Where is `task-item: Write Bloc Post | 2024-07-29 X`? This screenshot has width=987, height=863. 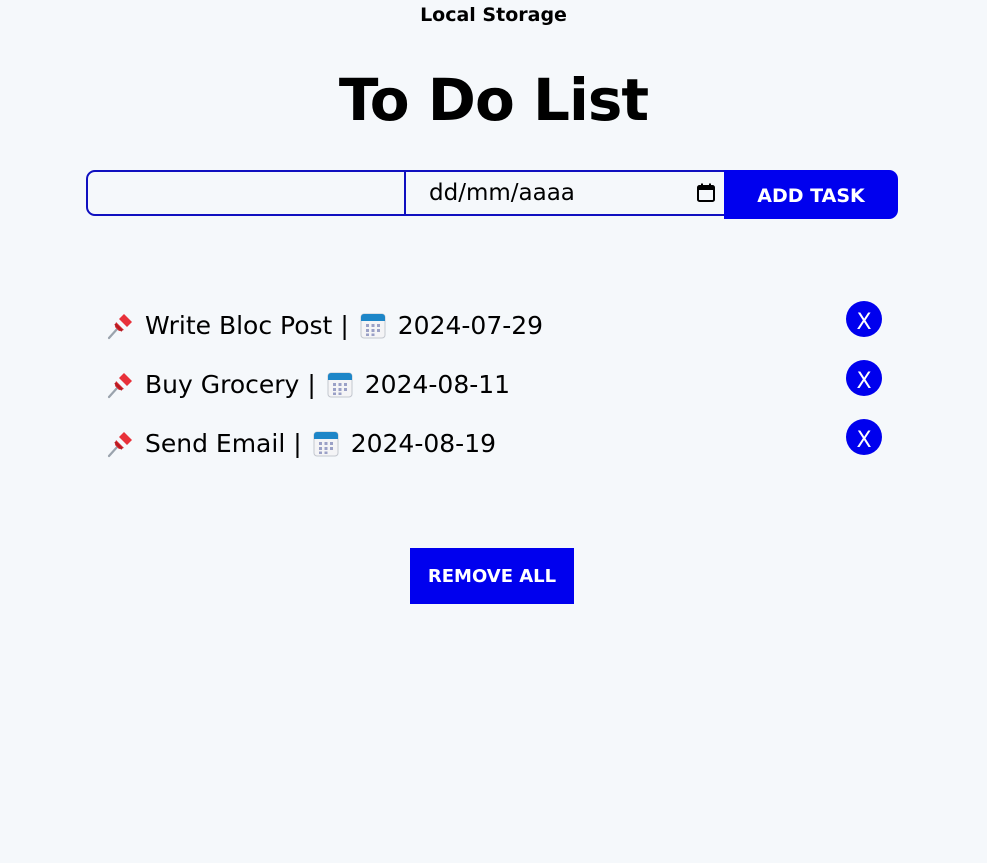 task-item: Write Bloc Post | 2024-07-29 X is located at coordinates (495, 325).